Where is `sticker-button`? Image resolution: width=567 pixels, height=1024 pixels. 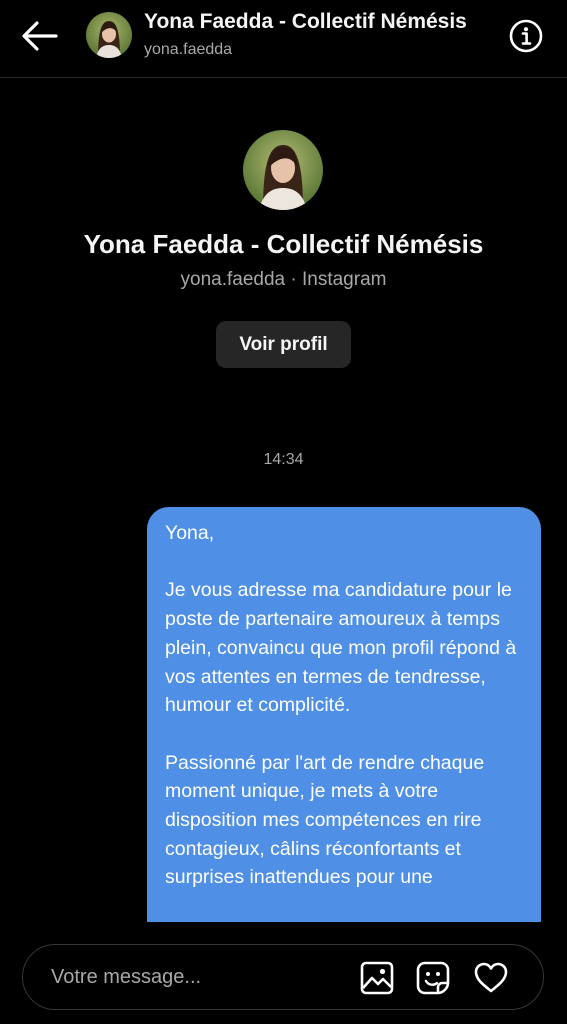
sticker-button is located at coordinates (433, 978).